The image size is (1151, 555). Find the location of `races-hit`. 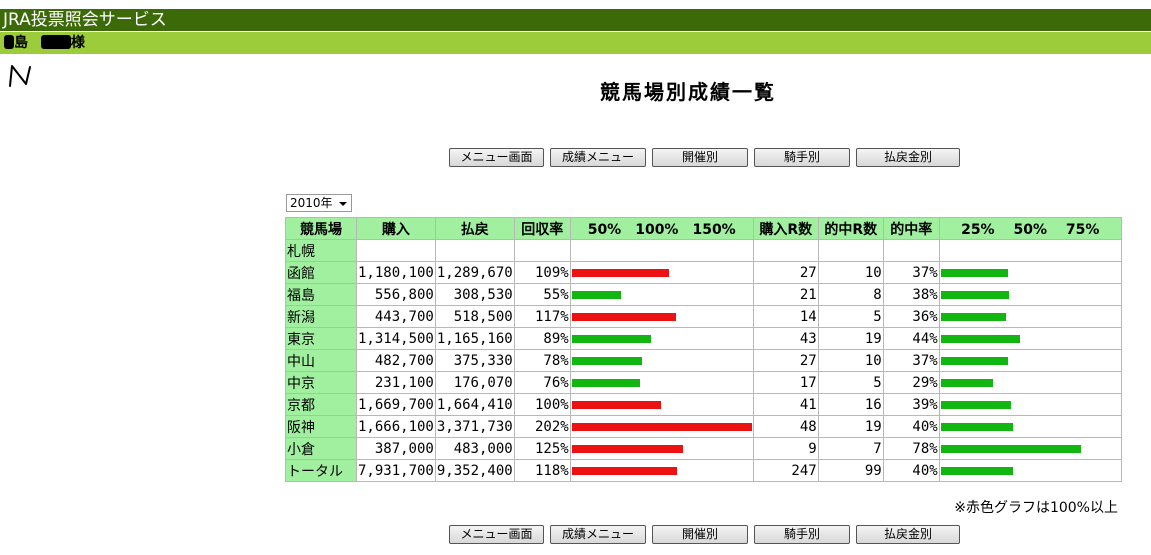

races-hit is located at coordinates (850, 250).